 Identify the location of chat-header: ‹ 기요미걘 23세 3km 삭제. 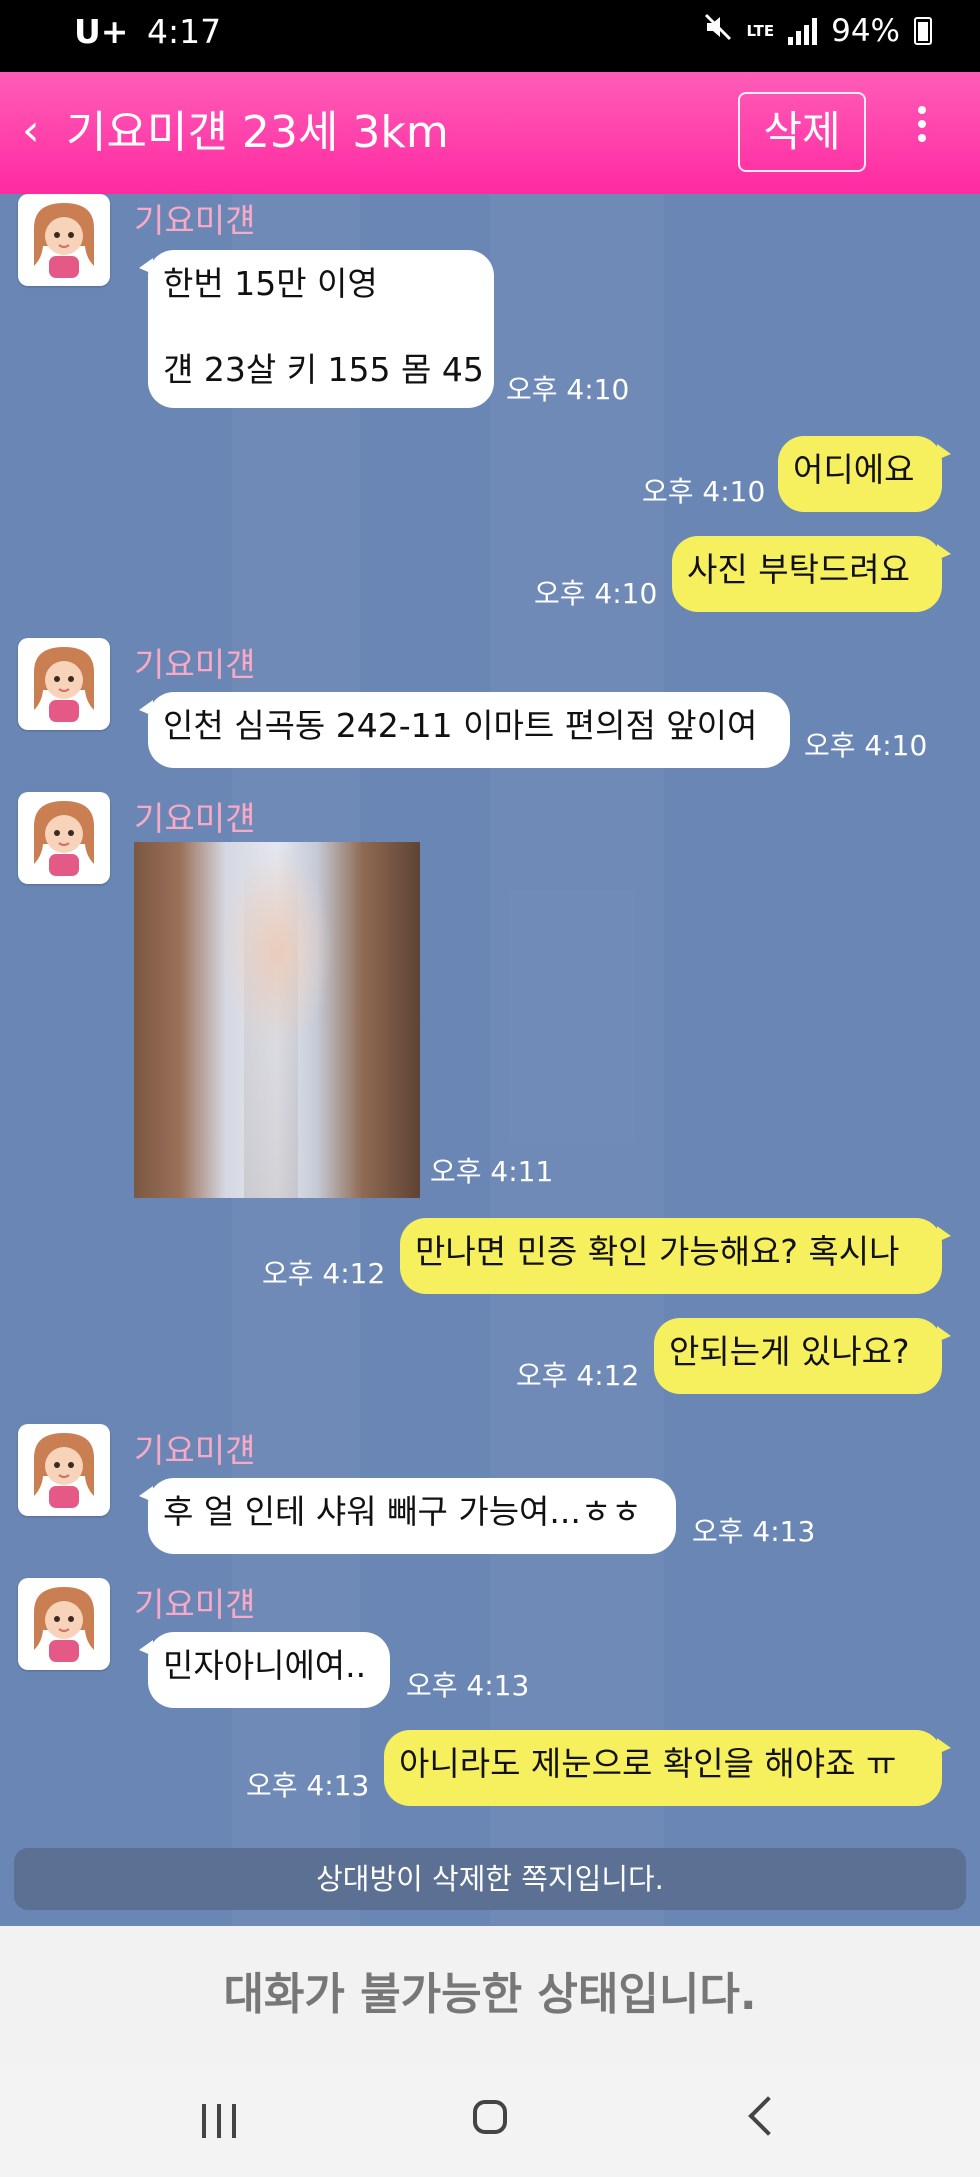
(490, 133).